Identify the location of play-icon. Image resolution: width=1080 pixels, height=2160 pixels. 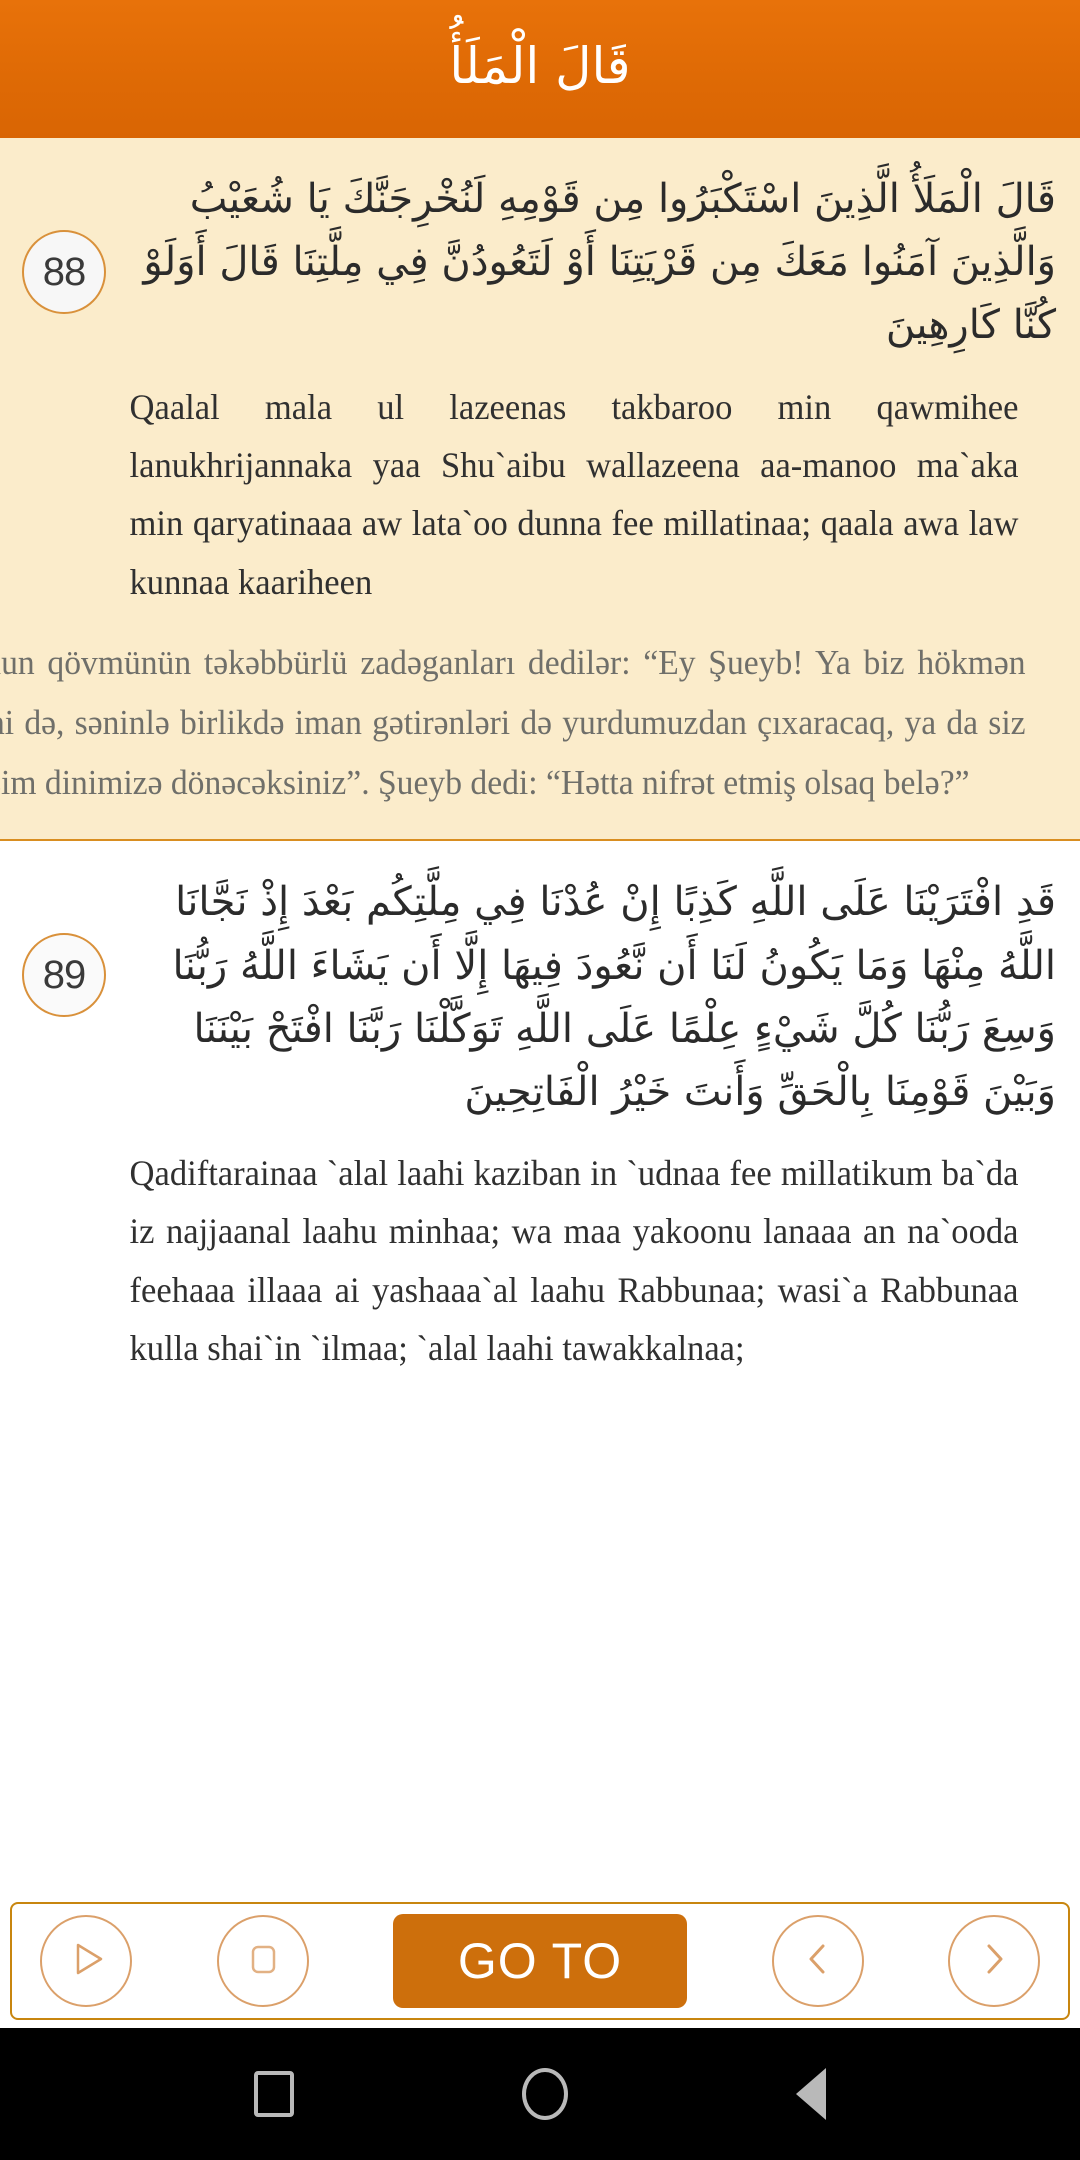
(86, 1961).